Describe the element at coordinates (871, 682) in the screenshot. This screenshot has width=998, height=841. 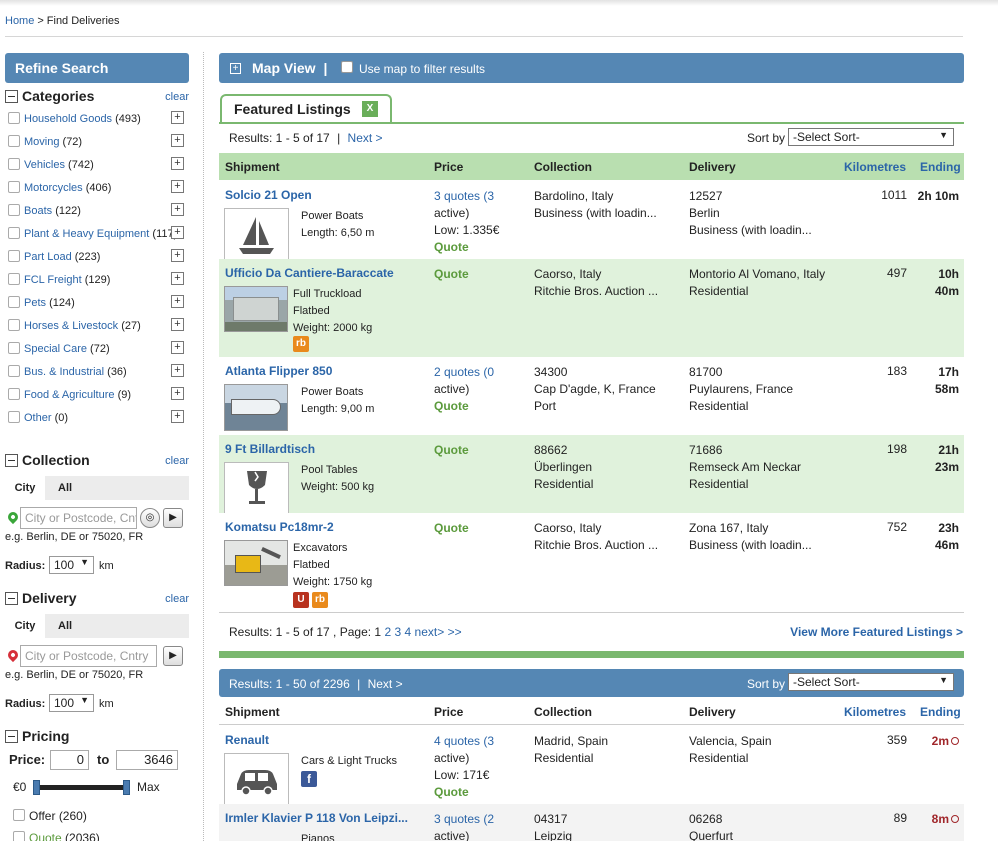
I see `main-sort-select: -Select Sort- ▼` at that location.